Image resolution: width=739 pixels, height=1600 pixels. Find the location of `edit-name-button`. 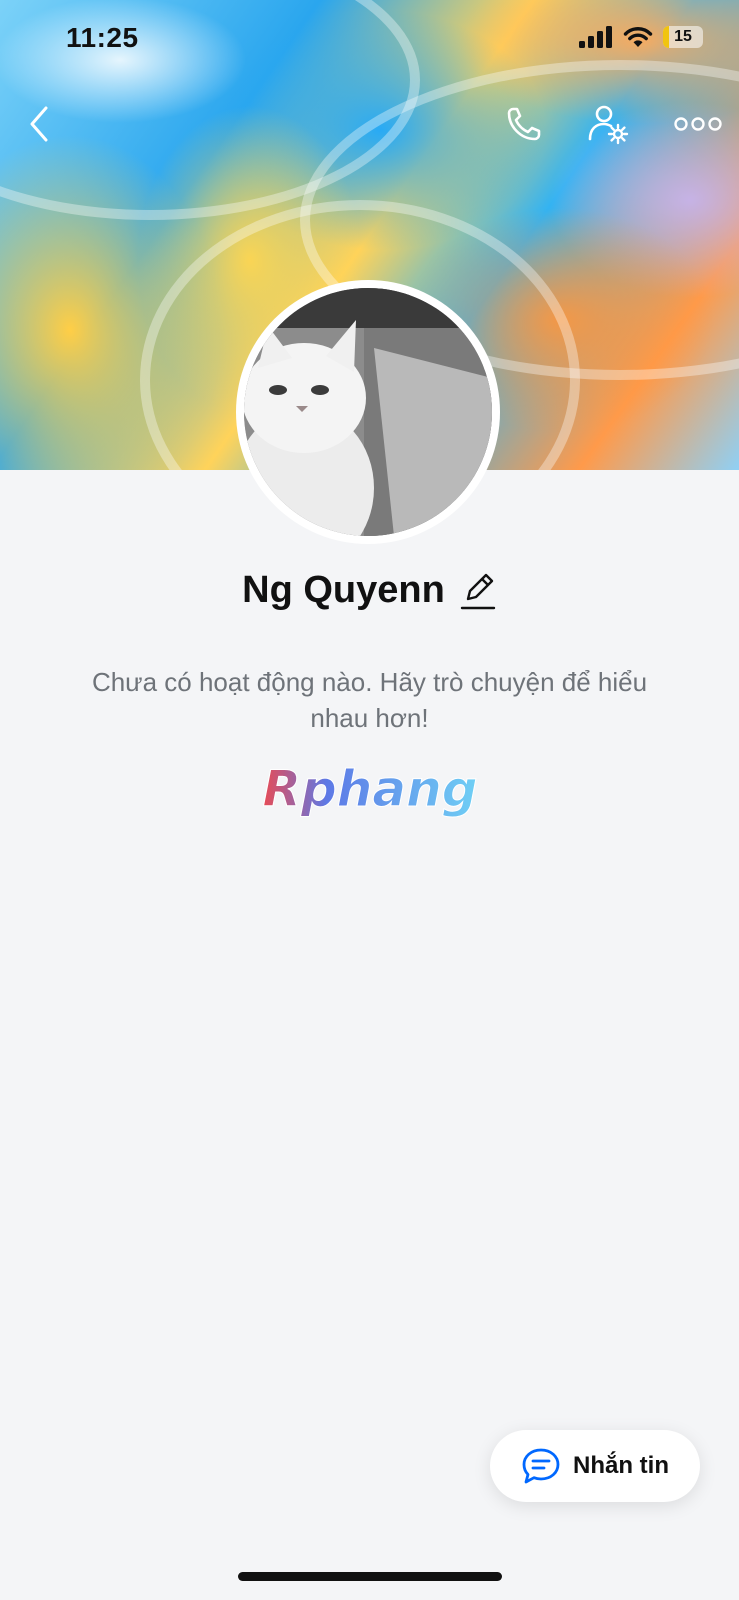

edit-name-button is located at coordinates (478, 590).